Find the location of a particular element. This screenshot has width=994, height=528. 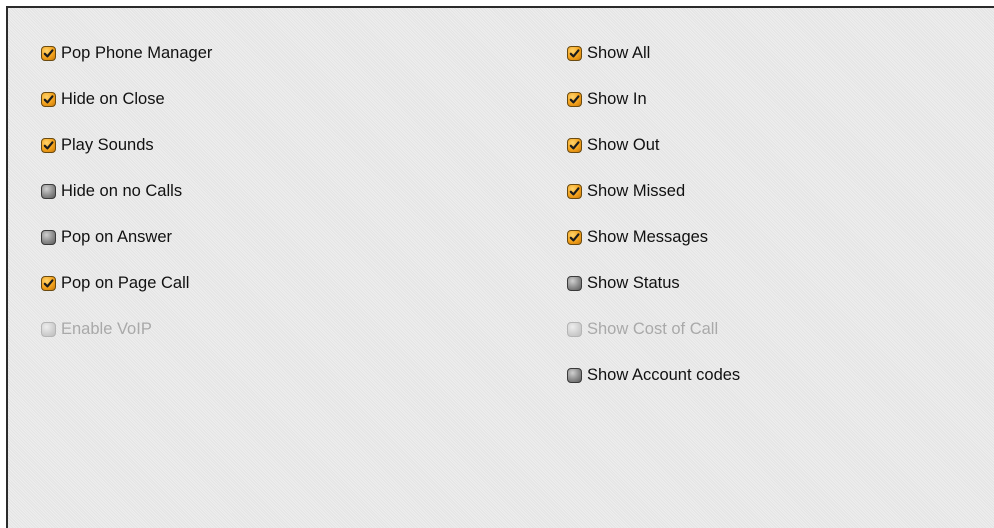

option-label: Show In is located at coordinates (617, 99).